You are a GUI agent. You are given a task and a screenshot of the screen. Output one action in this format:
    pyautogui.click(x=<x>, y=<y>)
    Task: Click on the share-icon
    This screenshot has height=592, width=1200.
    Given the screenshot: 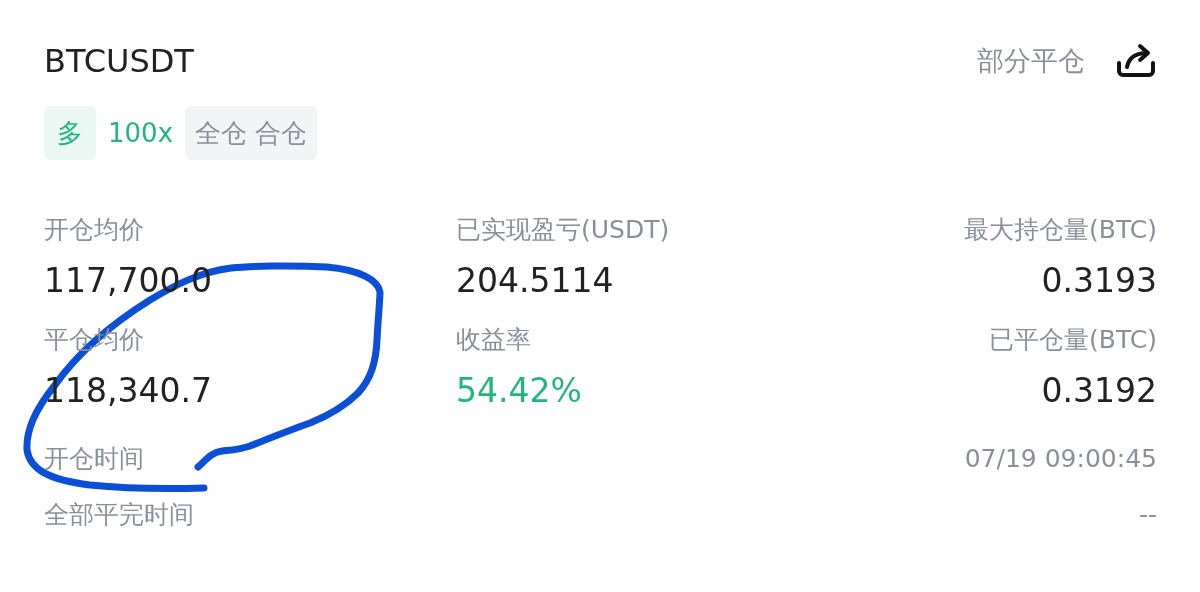 What is the action you would take?
    pyautogui.click(x=1136, y=61)
    